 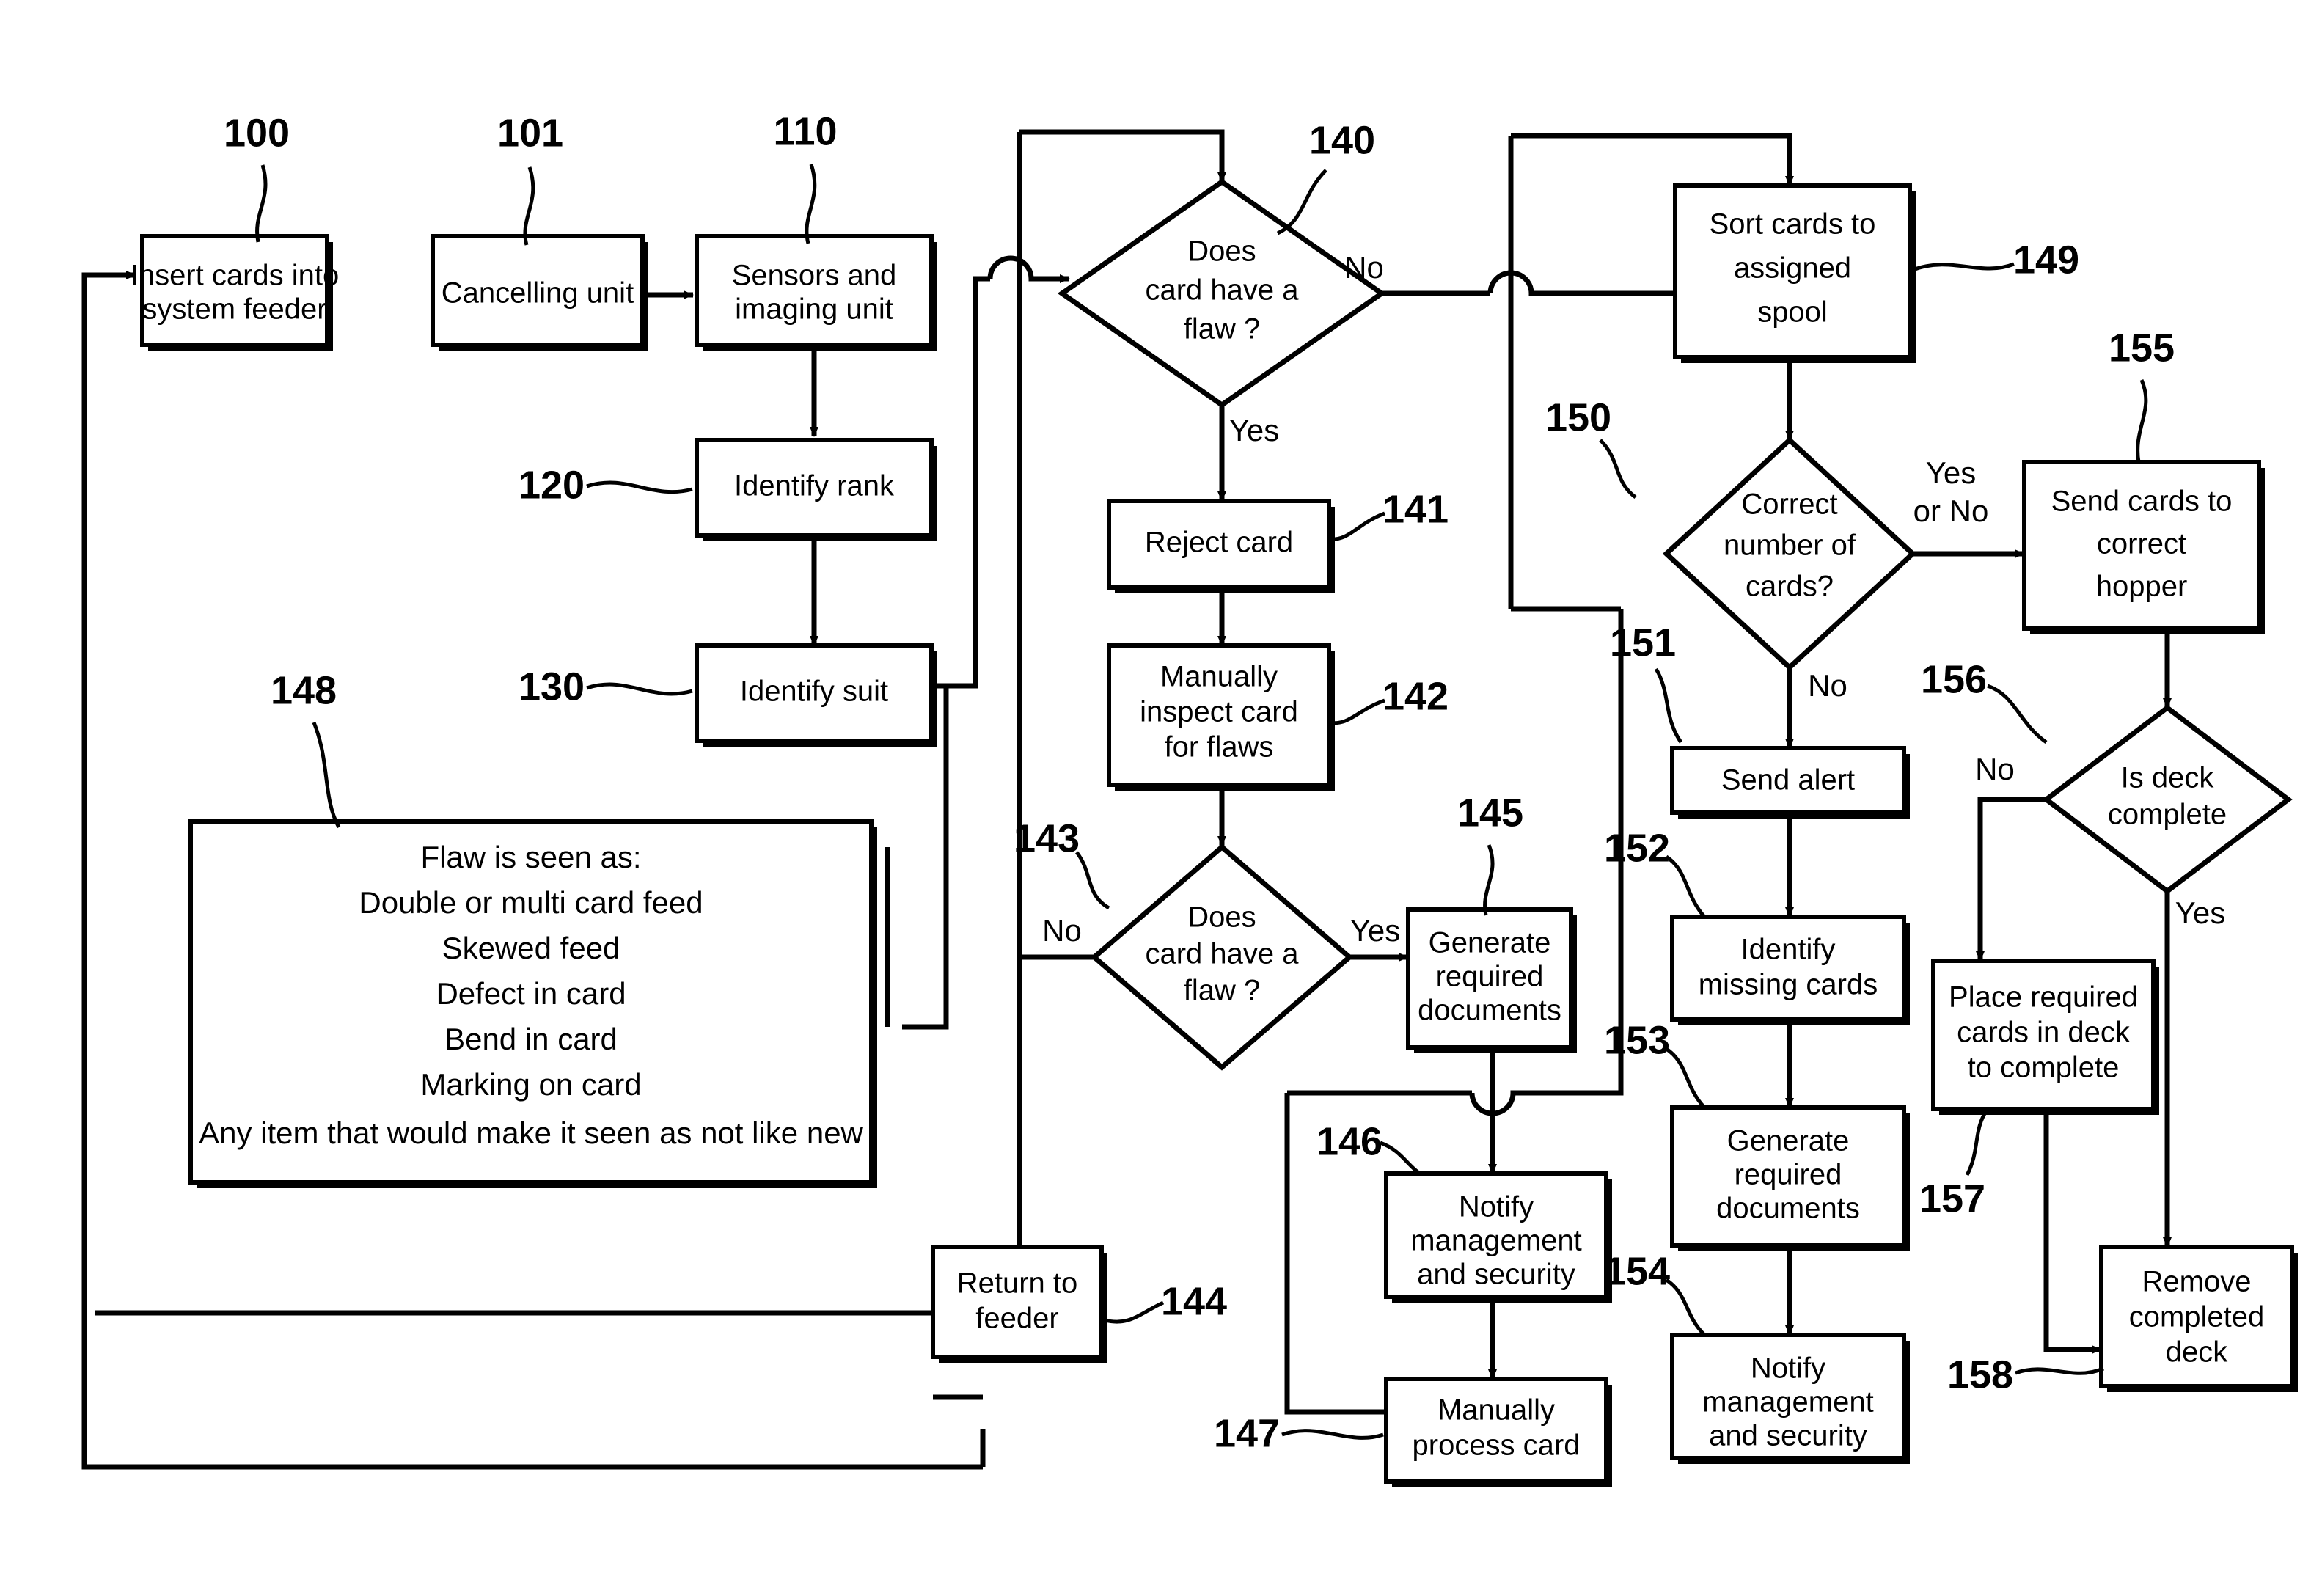 I want to click on node-text-line: system feeder, so click(x=234, y=309).